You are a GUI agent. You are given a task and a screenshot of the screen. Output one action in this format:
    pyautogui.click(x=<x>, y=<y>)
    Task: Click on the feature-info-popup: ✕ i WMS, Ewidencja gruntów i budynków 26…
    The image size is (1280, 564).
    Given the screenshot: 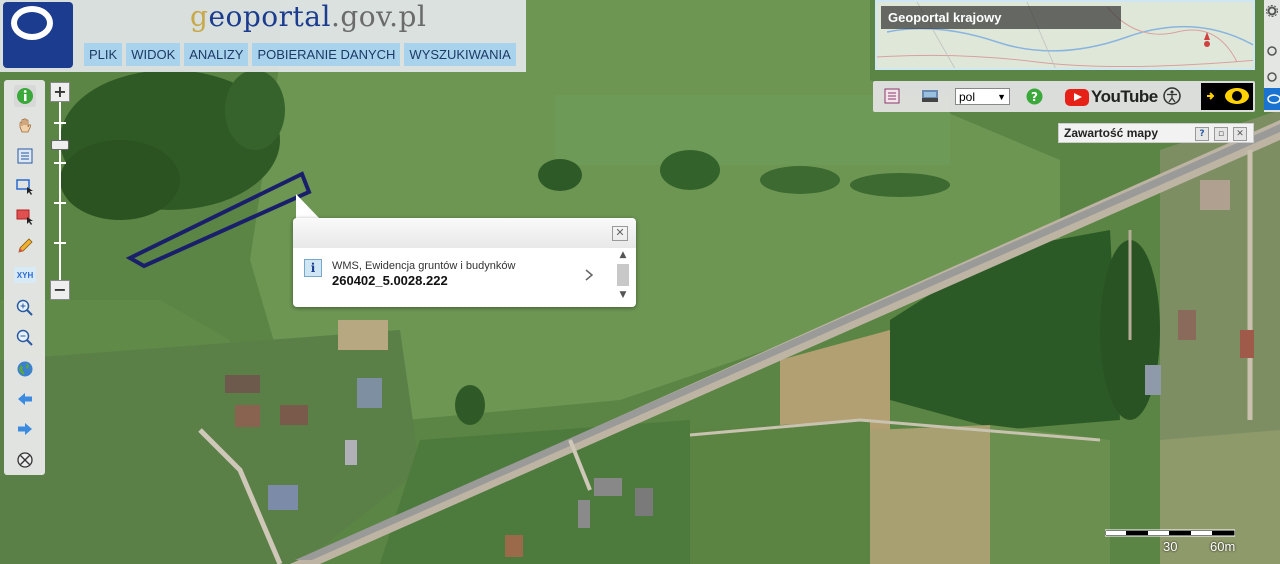 What is the action you would take?
    pyautogui.click(x=464, y=262)
    